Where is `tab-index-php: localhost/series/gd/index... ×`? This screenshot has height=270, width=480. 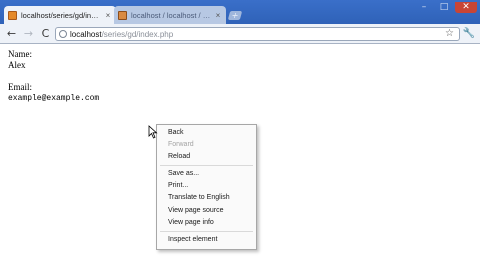 tab-index-php: localhost/series/gd/index... × is located at coordinates (60, 15).